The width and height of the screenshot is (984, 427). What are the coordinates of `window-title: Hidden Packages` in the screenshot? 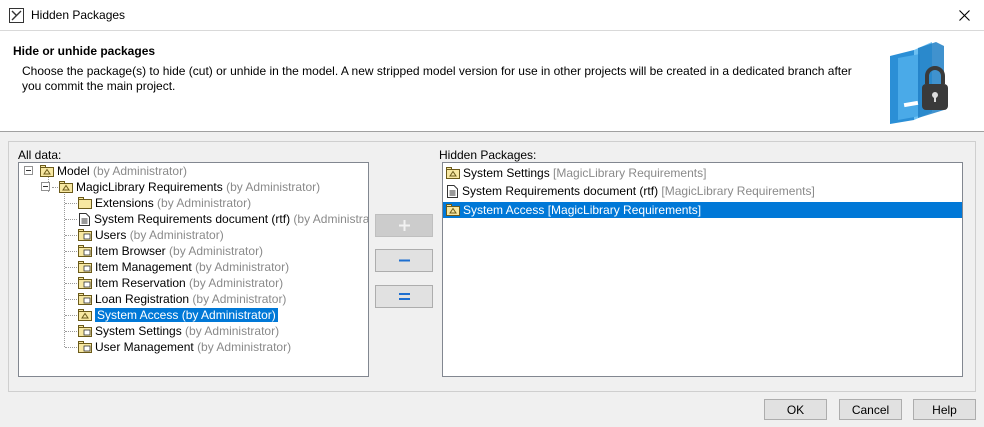 It's located at (78, 15).